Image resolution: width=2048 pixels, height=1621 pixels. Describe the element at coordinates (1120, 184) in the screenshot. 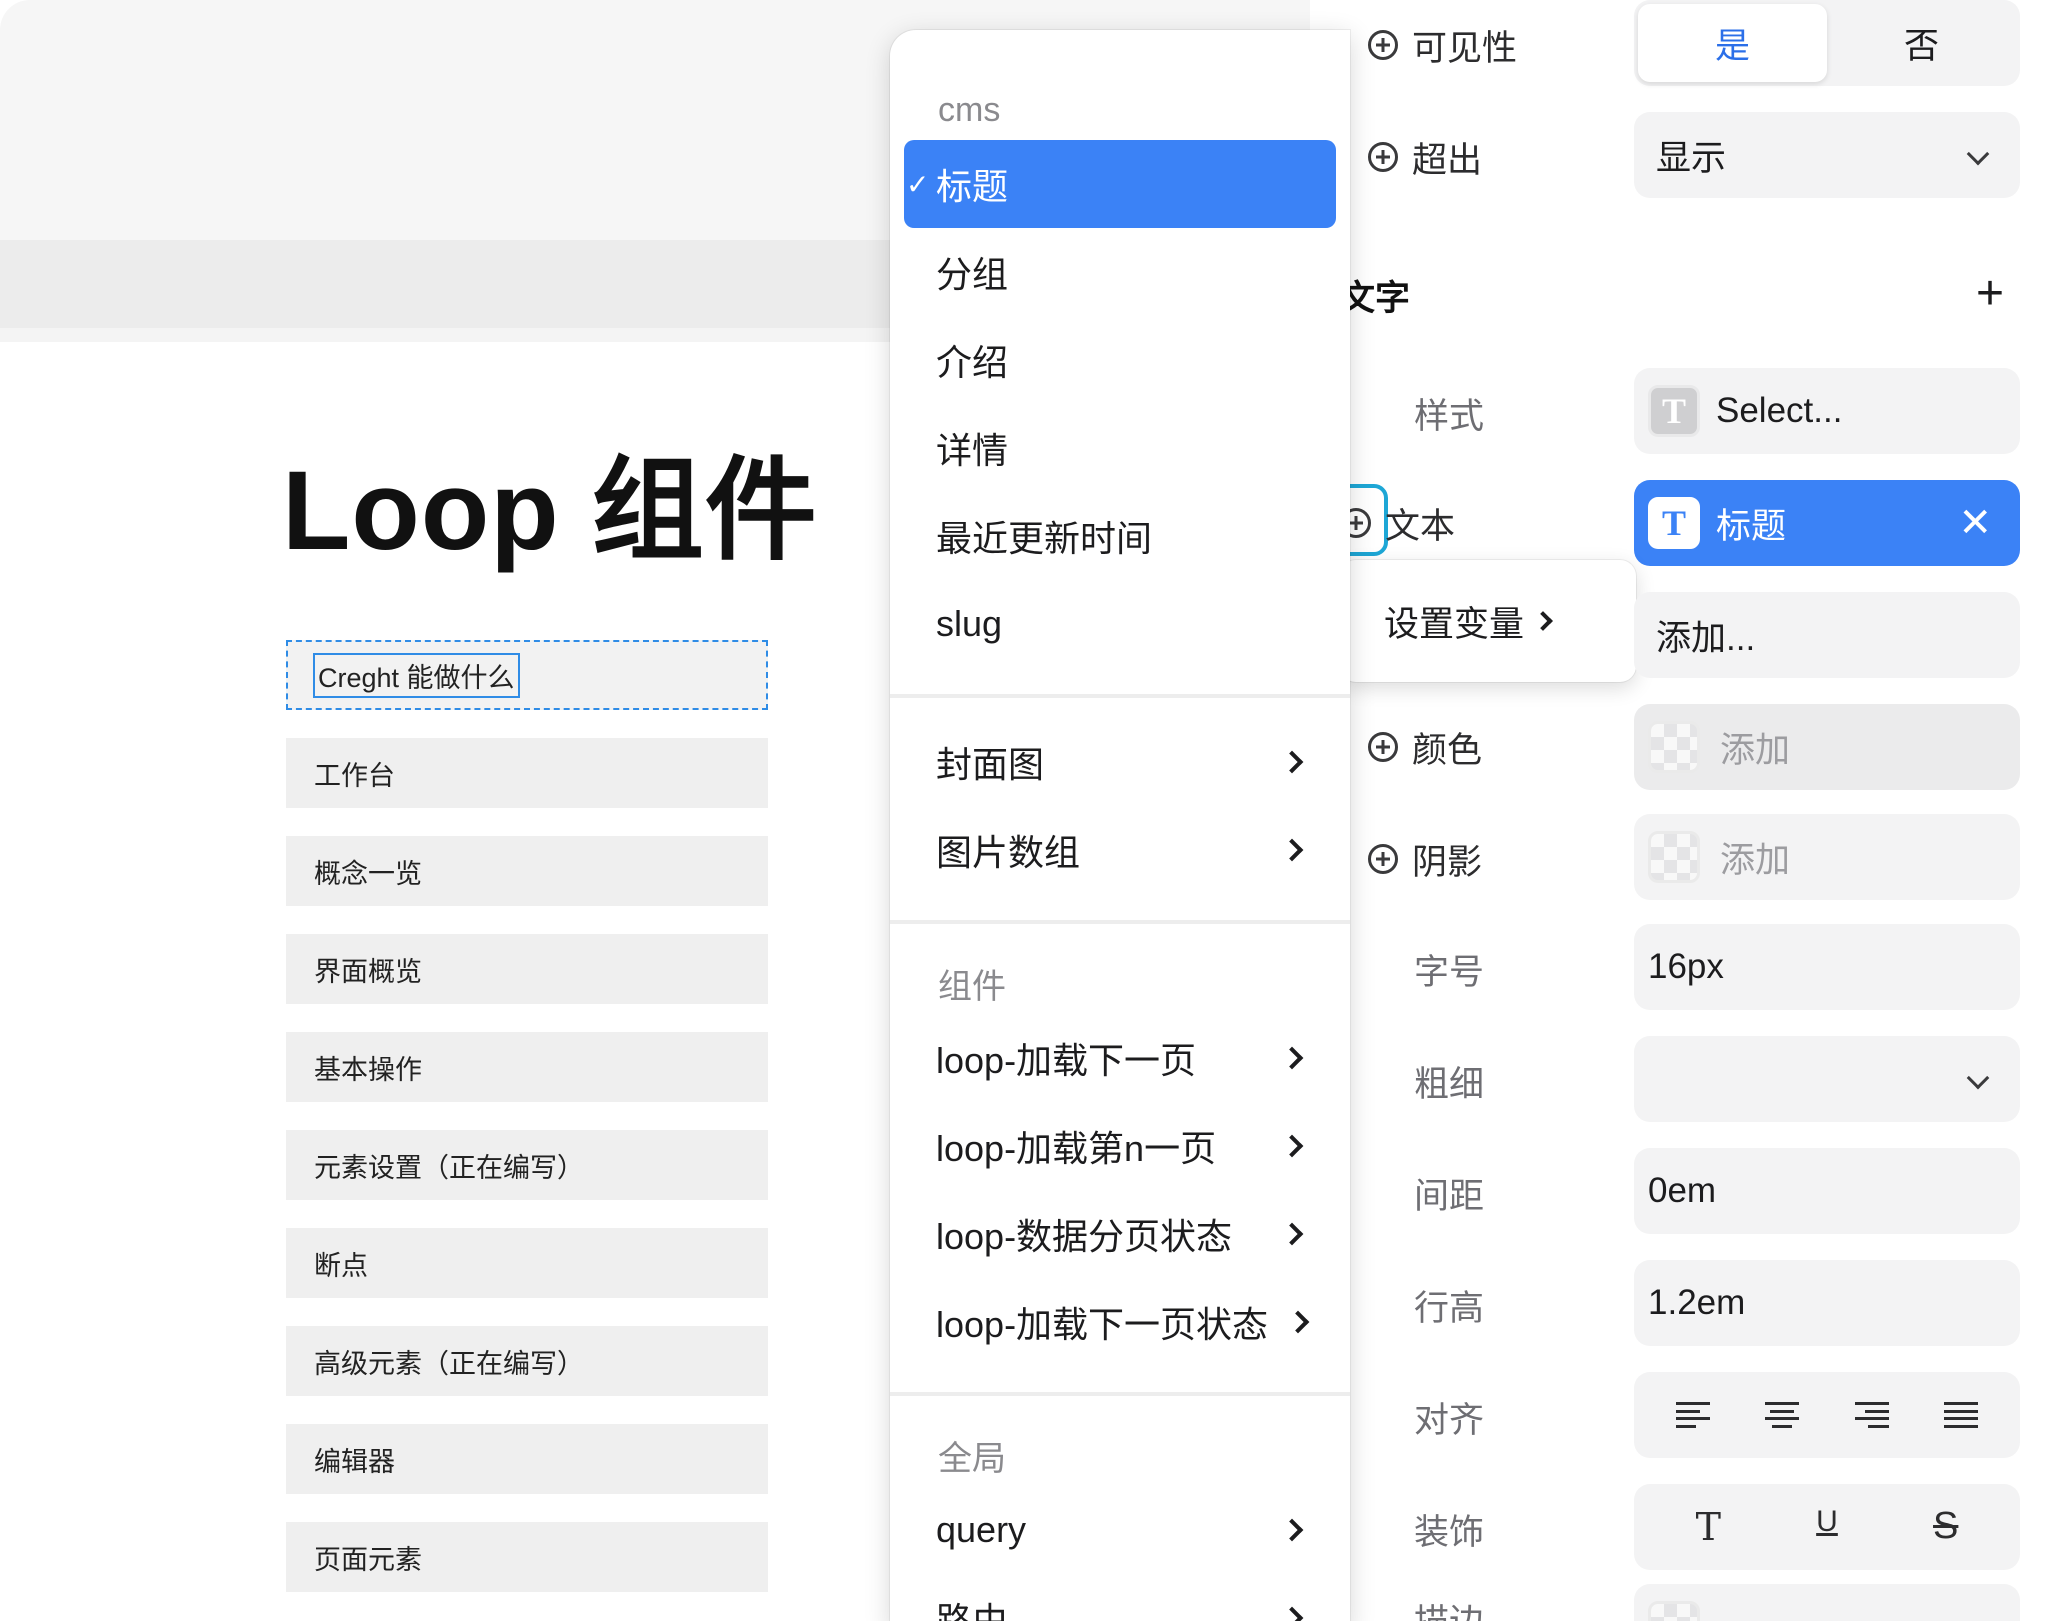

I see `menu-item-title: ✓ 标题` at that location.